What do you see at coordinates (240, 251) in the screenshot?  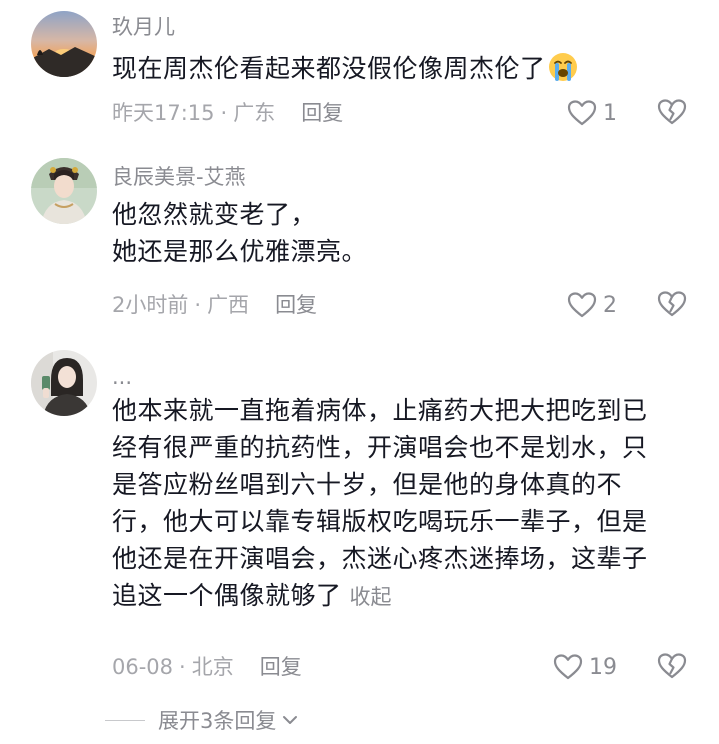 I see `comment-text-line: 她还是那么优雅漂亮。` at bounding box center [240, 251].